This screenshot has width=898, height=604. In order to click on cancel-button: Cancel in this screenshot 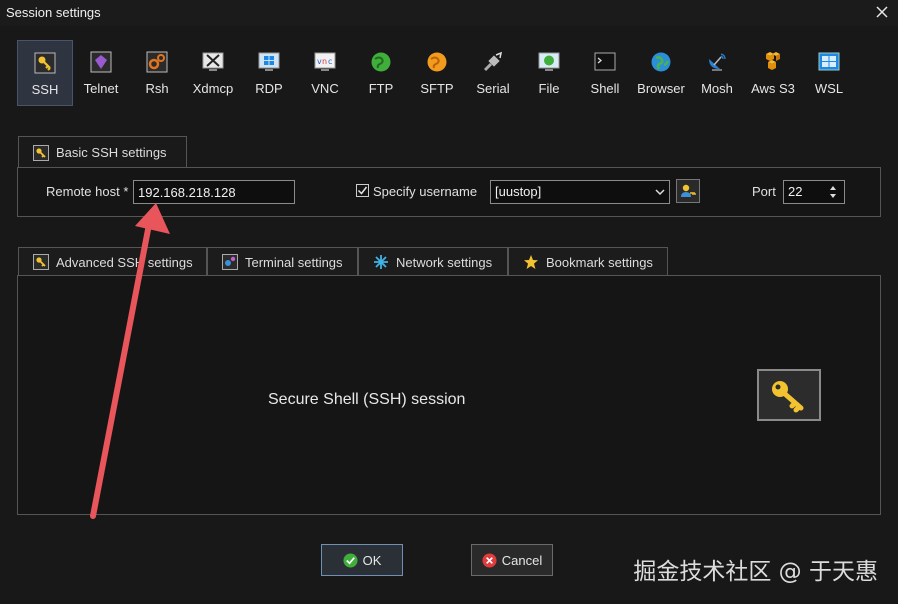, I will do `click(512, 560)`.